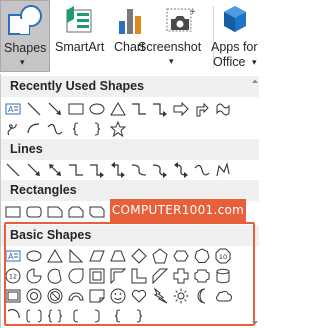 The image size is (320, 328). What do you see at coordinates (25, 48) in the screenshot?
I see `shapes-label: Shapes` at bounding box center [25, 48].